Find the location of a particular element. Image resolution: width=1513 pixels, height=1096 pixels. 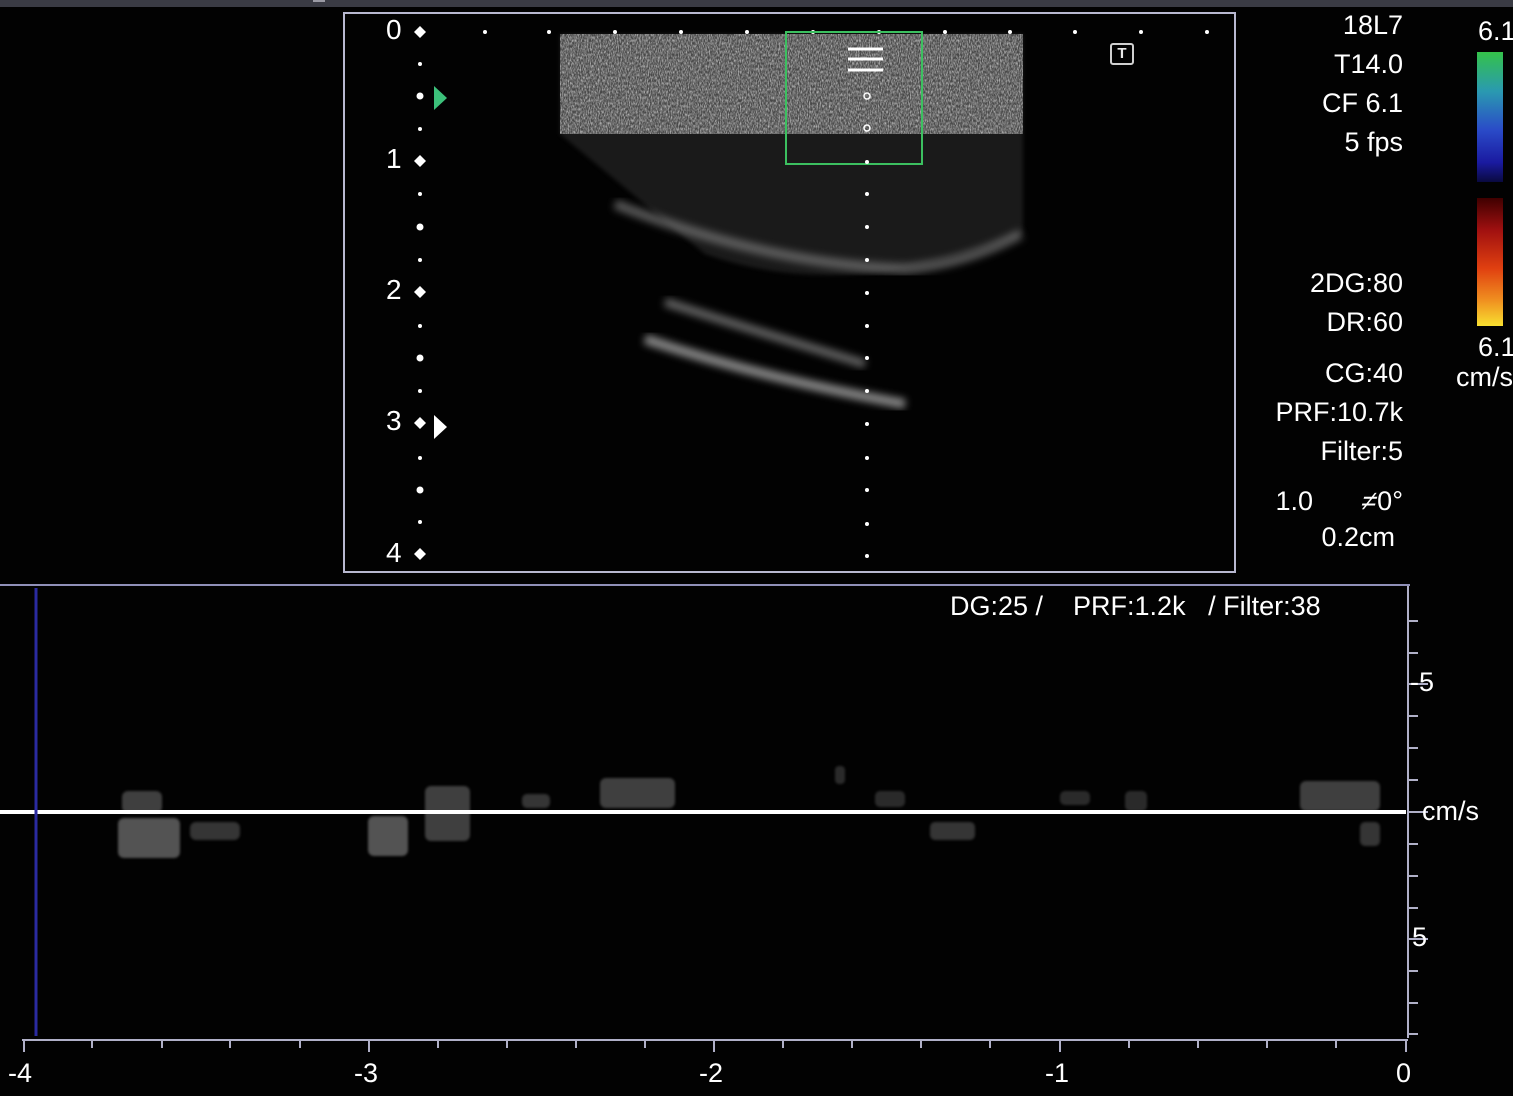

prf-value: PRF:10.7k is located at coordinates (1339, 412).